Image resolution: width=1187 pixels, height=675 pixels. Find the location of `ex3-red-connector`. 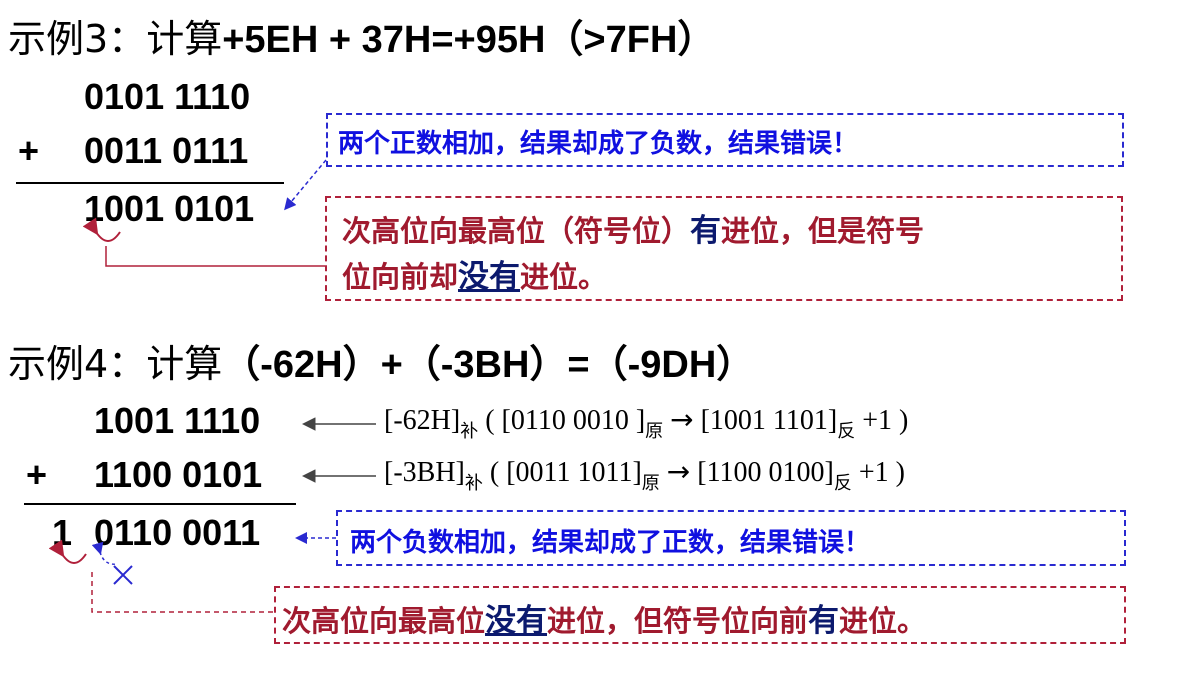

ex3-red-connector is located at coordinates (215, 256).